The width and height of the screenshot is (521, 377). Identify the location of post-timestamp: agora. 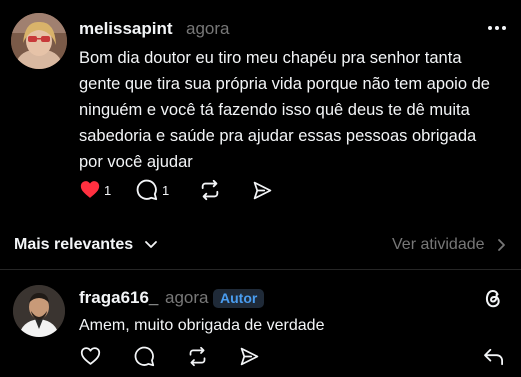
(208, 28).